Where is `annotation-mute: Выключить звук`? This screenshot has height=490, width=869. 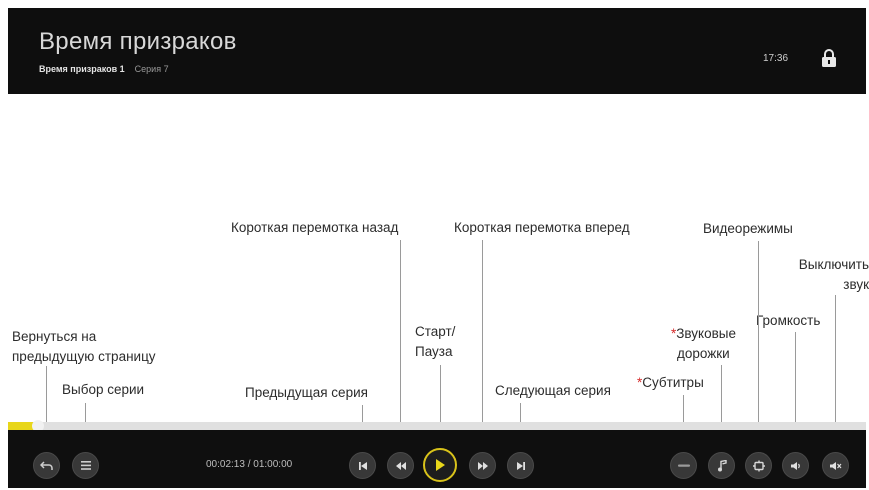 annotation-mute: Выключить звук is located at coordinates (829, 275).